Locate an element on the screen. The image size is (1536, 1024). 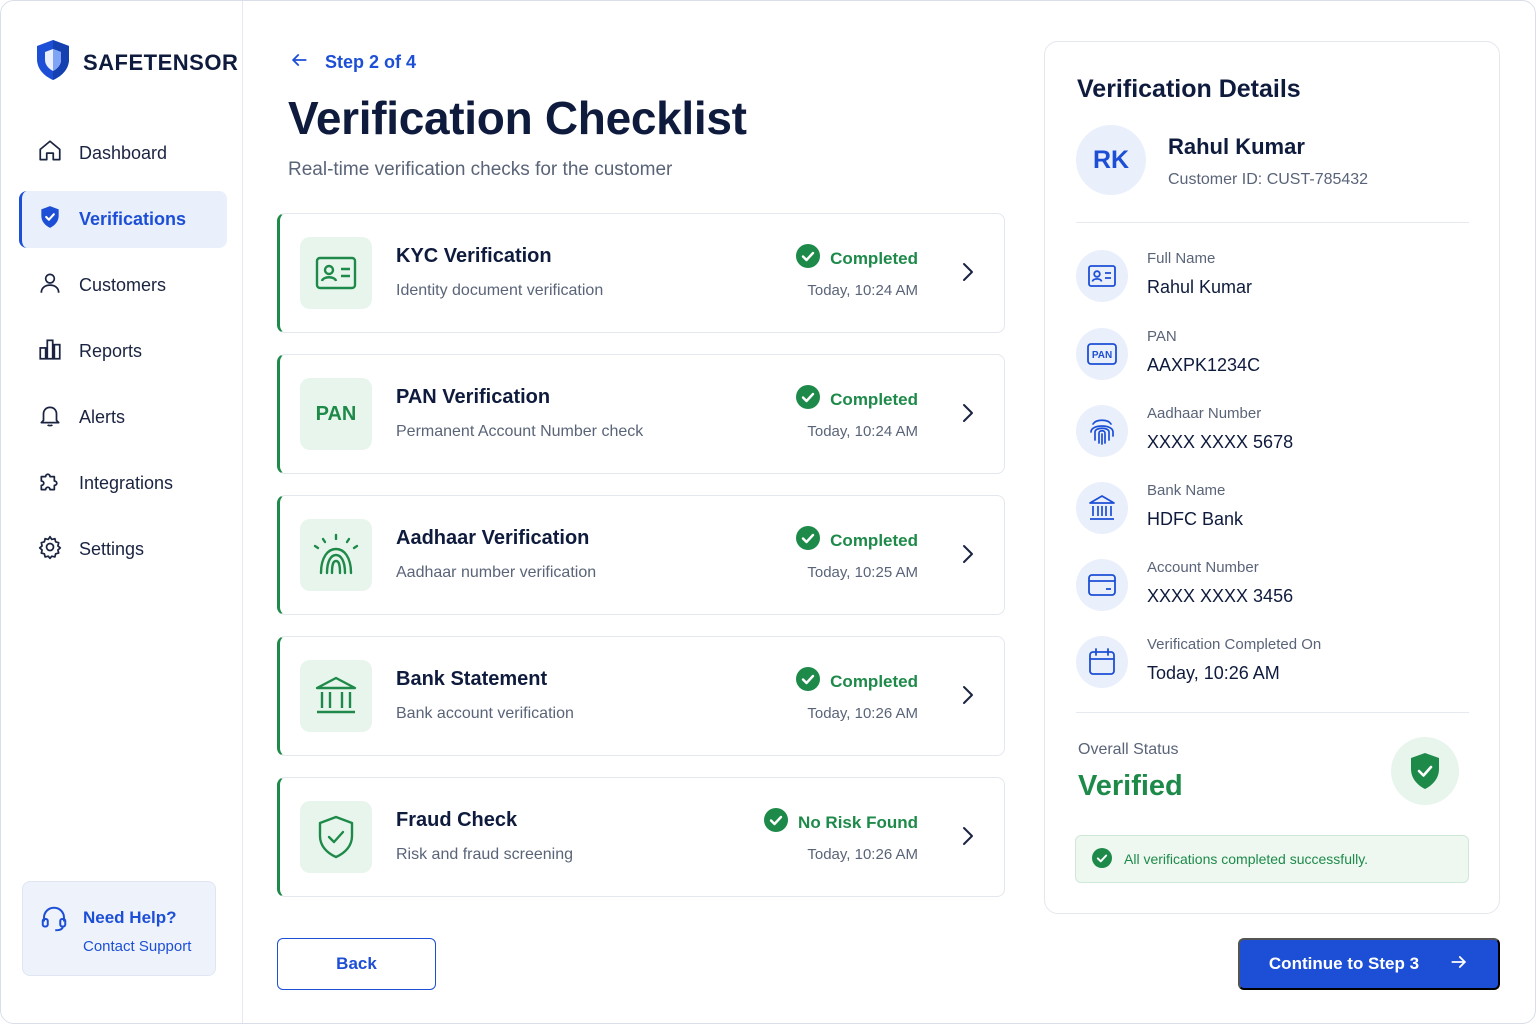
check-title: Bank Statement is located at coordinates (472, 679).